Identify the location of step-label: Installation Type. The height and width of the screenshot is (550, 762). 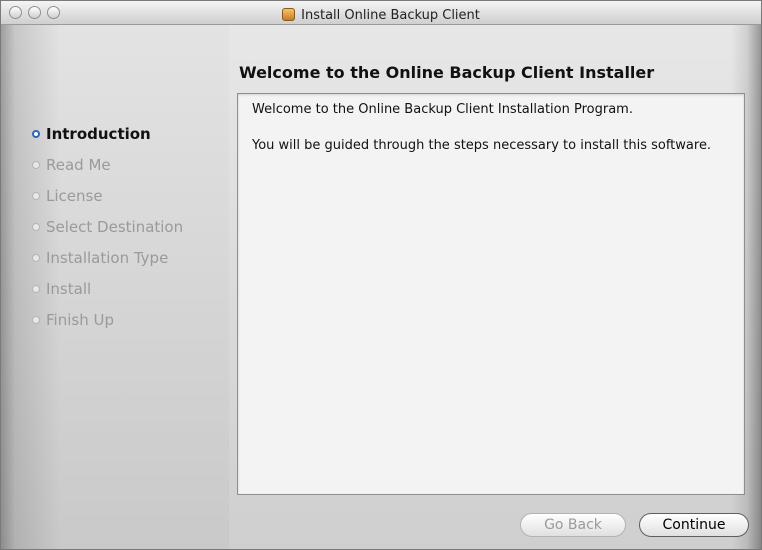
(107, 257).